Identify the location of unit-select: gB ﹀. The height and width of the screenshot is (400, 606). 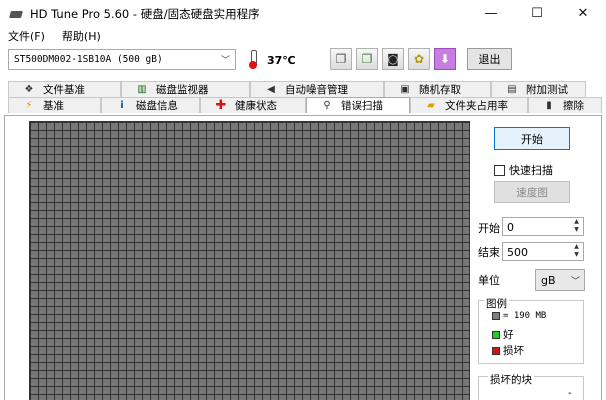
(560, 280).